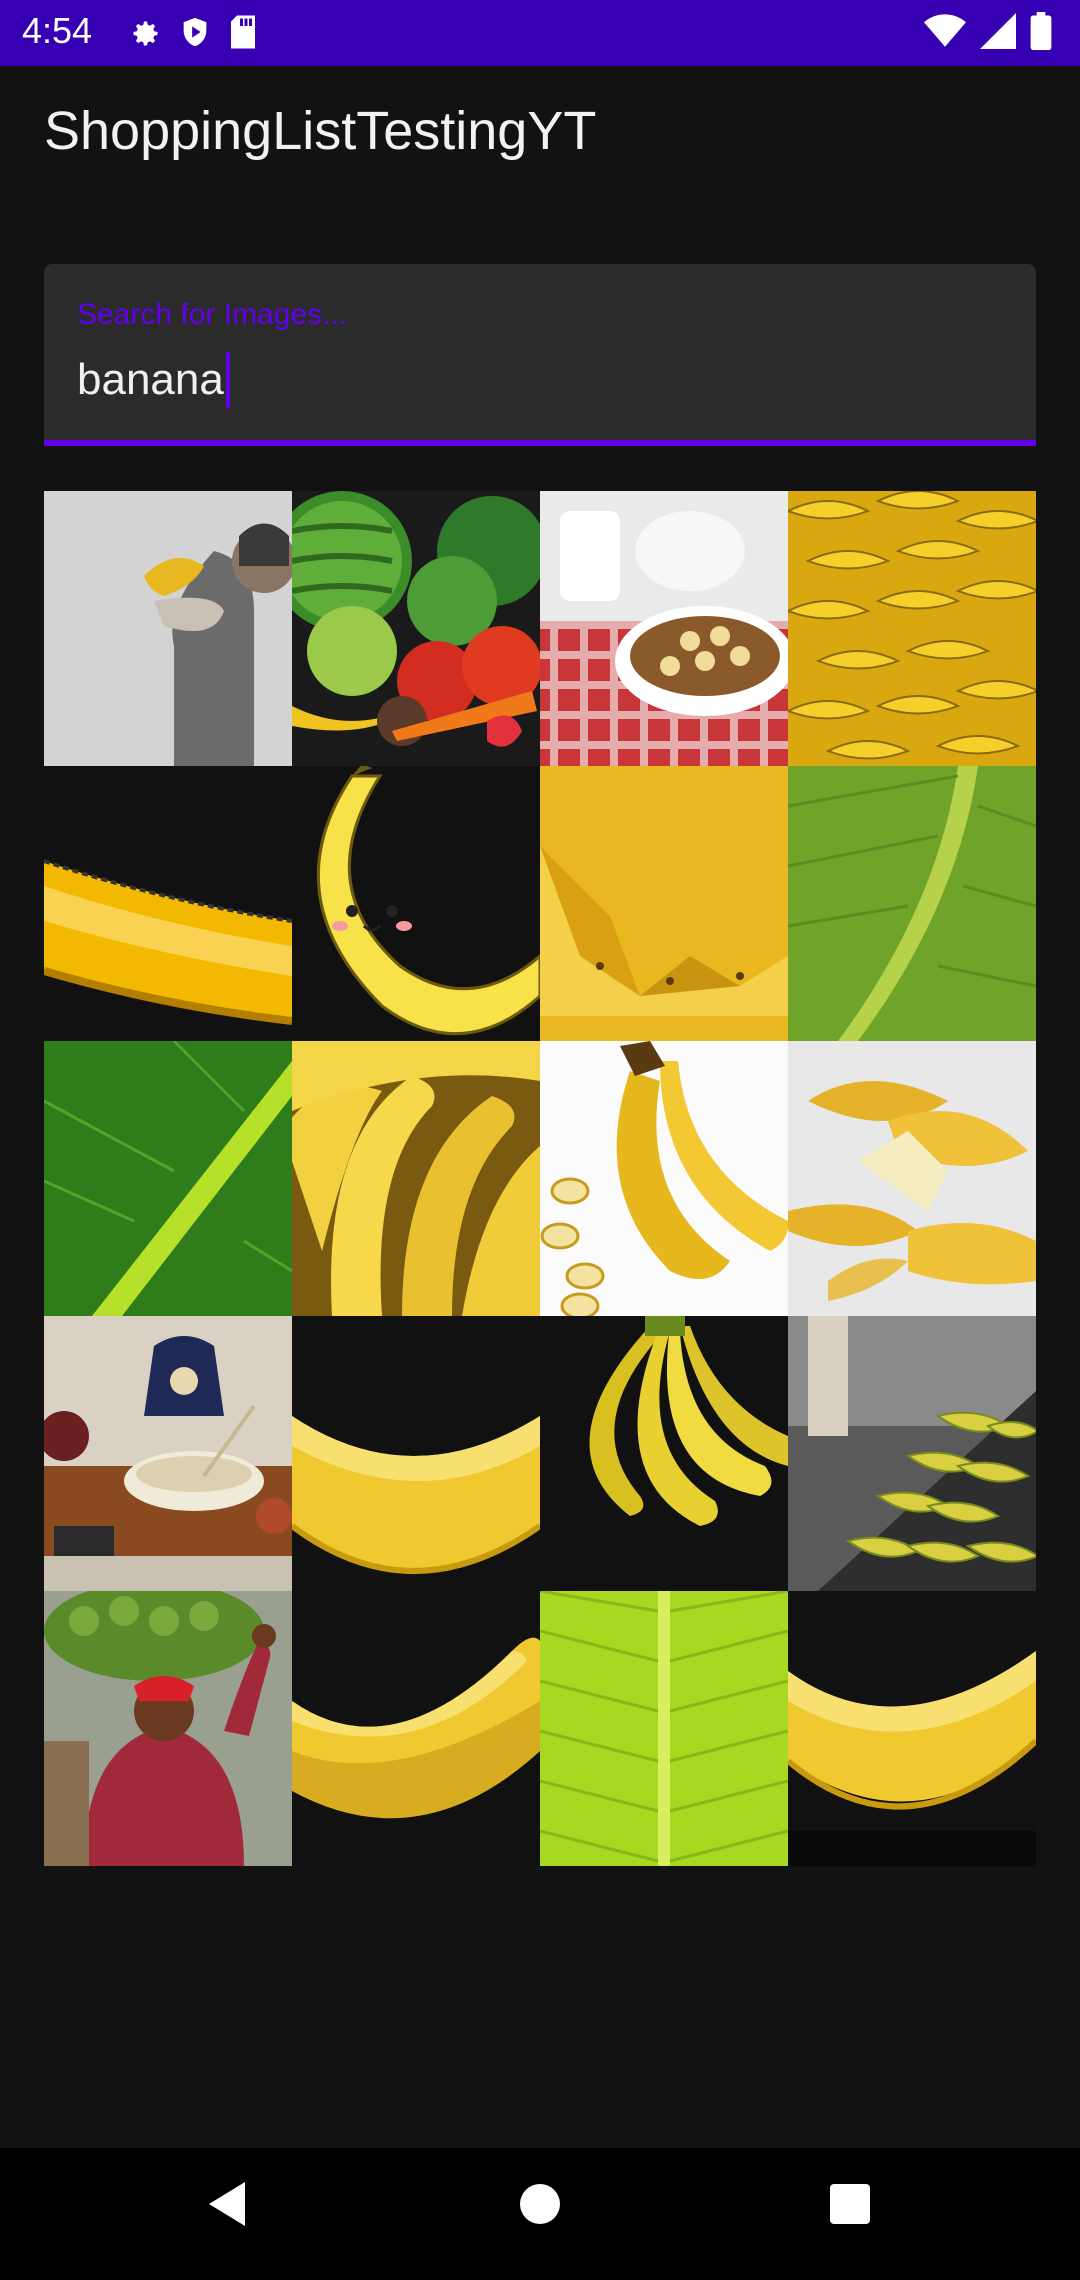  What do you see at coordinates (243, 32) in the screenshot?
I see `sd-card-icon` at bounding box center [243, 32].